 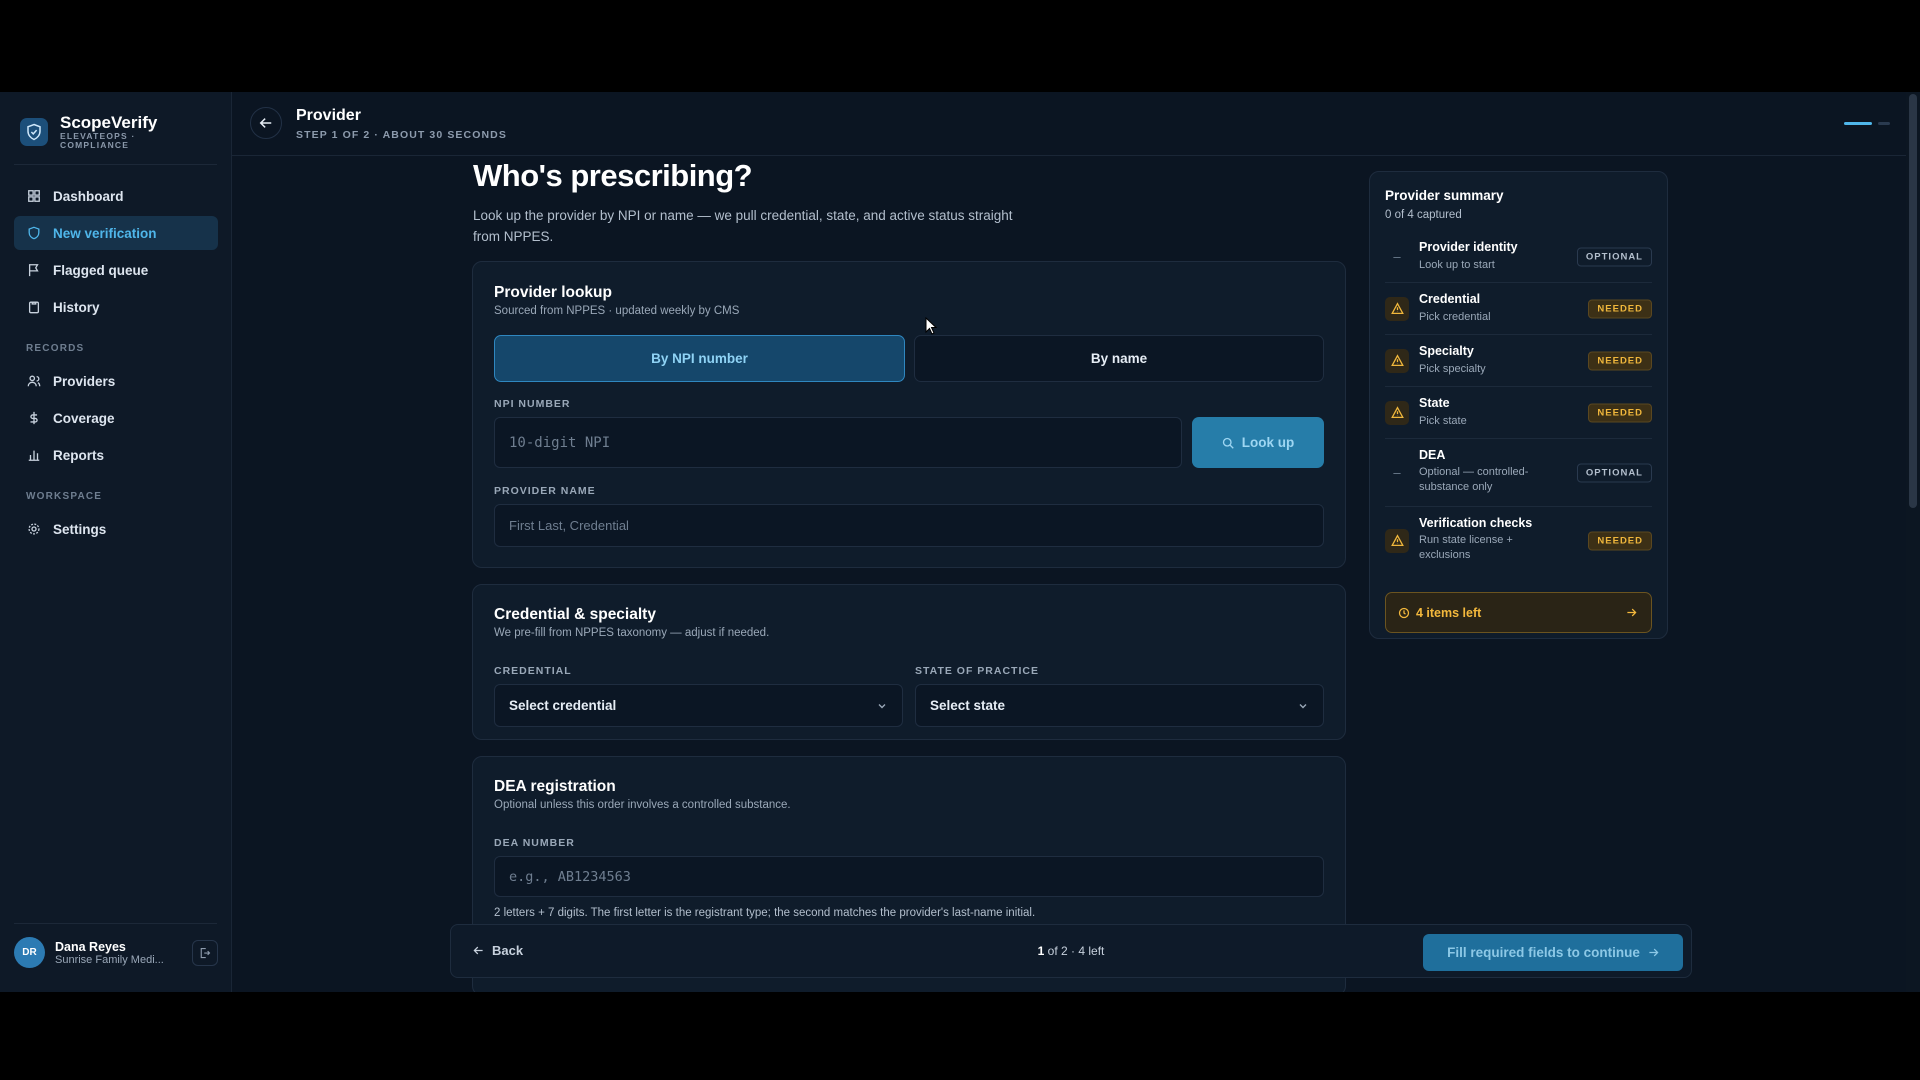 I want to click on sidebar-item-label: Dashboard, so click(x=88, y=196).